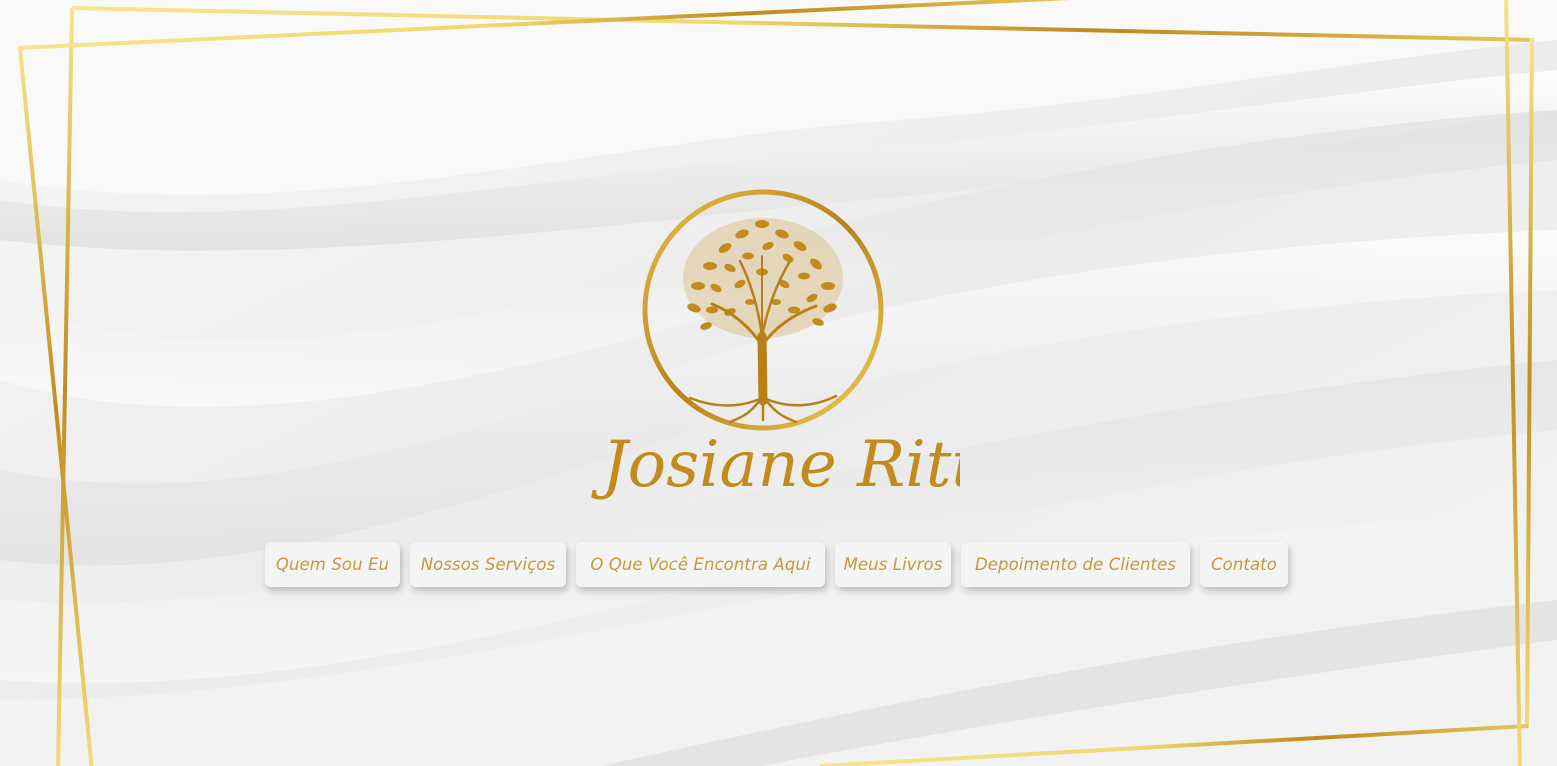  What do you see at coordinates (775, 465) in the screenshot?
I see `brand-signature: Josiane Ritta` at bounding box center [775, 465].